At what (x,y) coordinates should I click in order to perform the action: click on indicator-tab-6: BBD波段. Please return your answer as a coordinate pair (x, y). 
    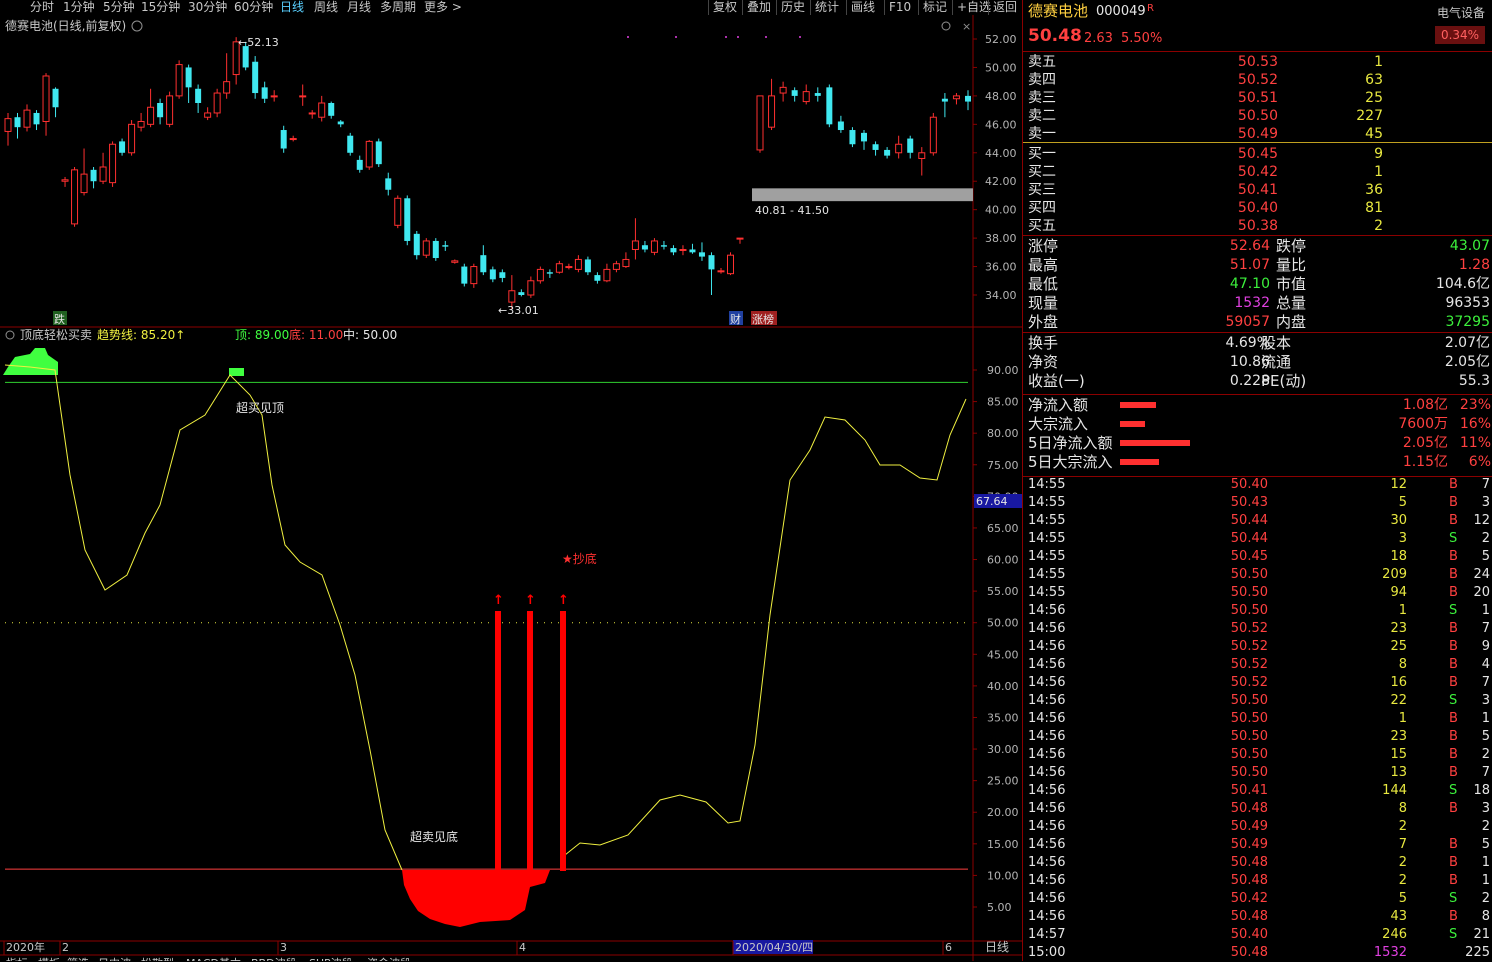
    Looking at the image, I should click on (274, 958).